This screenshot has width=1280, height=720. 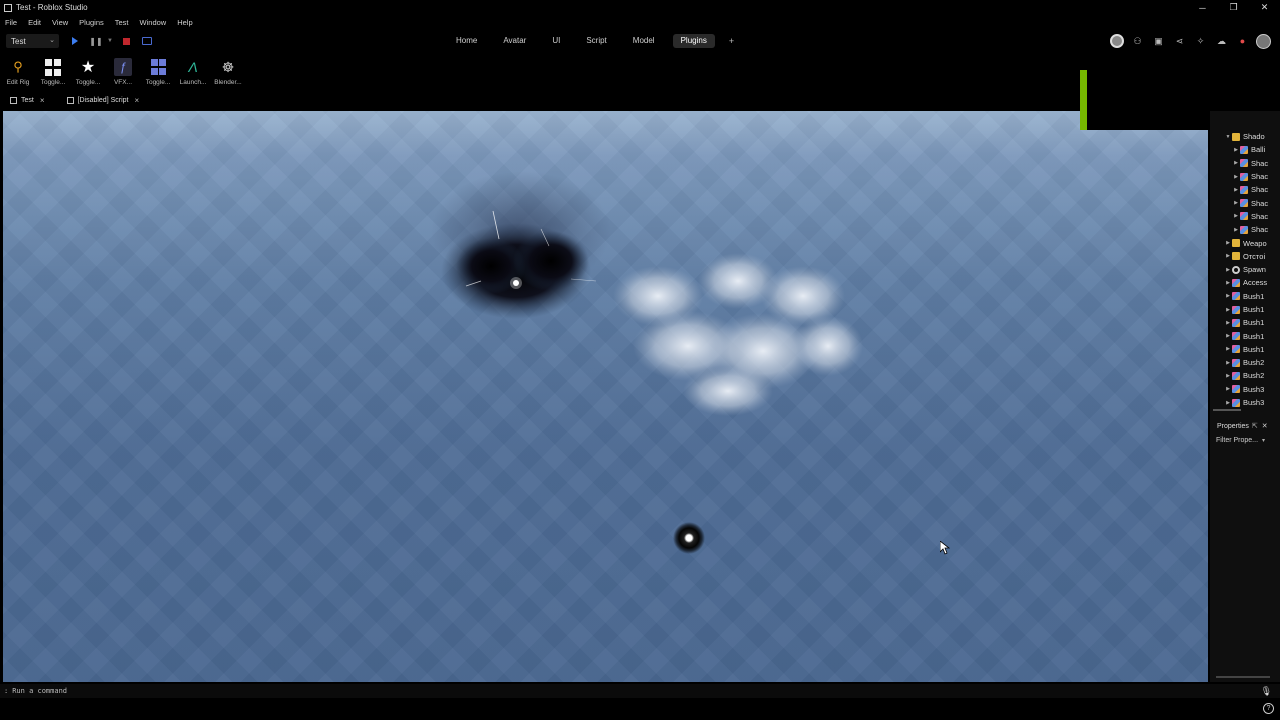 What do you see at coordinates (1179, 41) in the screenshot?
I see `share-icon: ⋖` at bounding box center [1179, 41].